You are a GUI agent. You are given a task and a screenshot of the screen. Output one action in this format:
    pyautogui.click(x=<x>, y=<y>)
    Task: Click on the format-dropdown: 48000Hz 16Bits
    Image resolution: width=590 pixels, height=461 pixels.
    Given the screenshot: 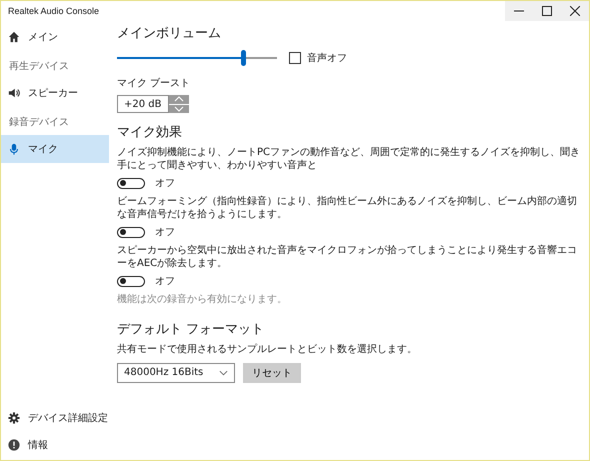 What is the action you would take?
    pyautogui.click(x=176, y=372)
    